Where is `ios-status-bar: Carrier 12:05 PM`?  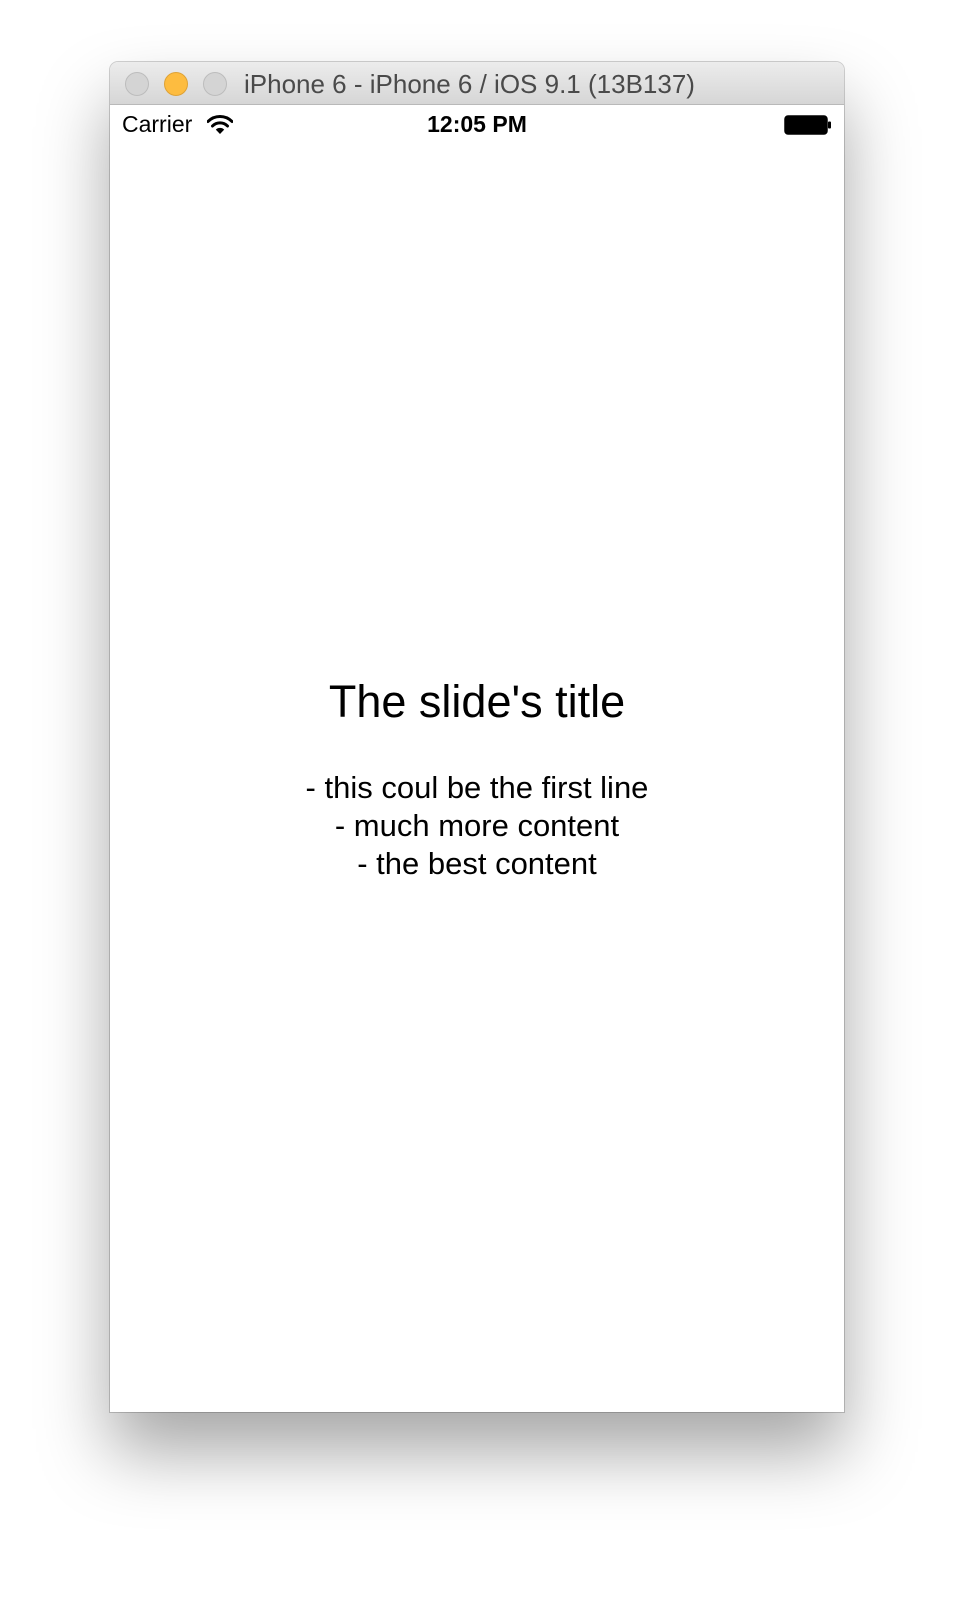
ios-status-bar: Carrier 12:05 PM is located at coordinates (477, 126).